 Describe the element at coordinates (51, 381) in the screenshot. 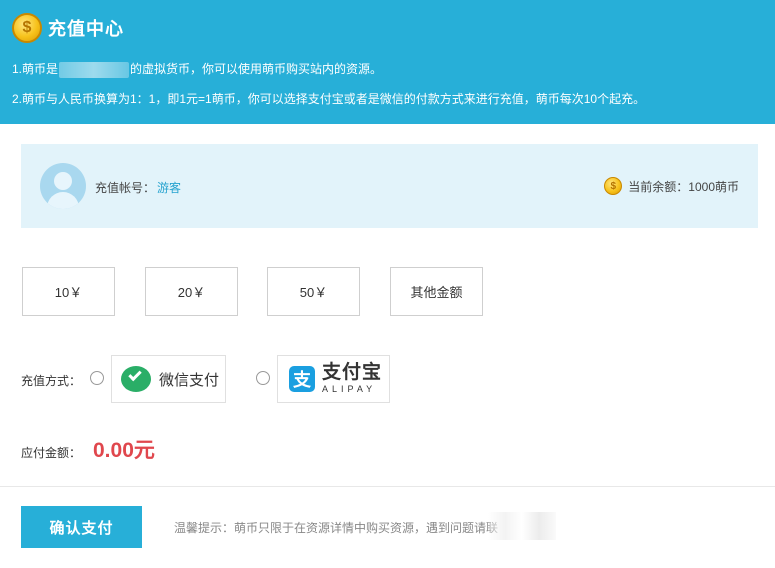

I see `payment-method-label: 充值方式：` at that location.